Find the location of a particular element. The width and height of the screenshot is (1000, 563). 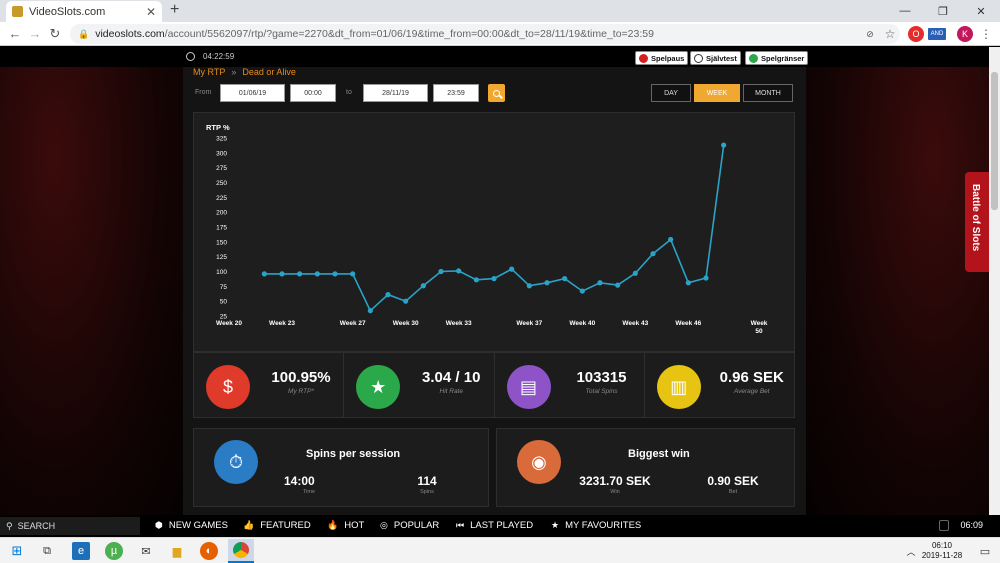

nav-my-favourites: ★ MY FAVOURITES is located at coordinates (596, 525).